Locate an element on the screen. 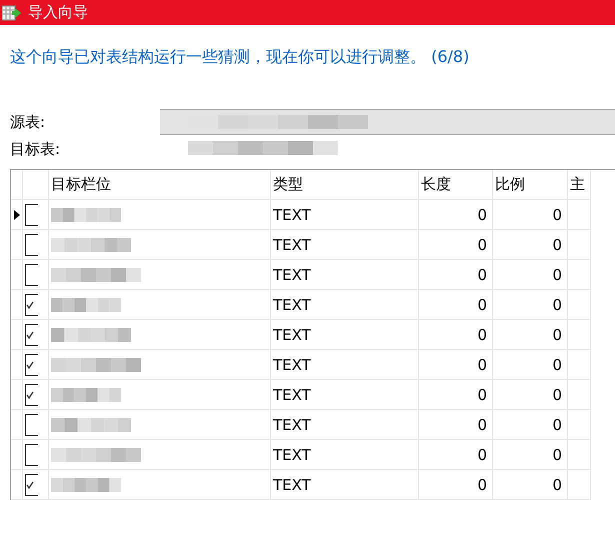  target-table-label: 目标表: is located at coordinates (35, 149).